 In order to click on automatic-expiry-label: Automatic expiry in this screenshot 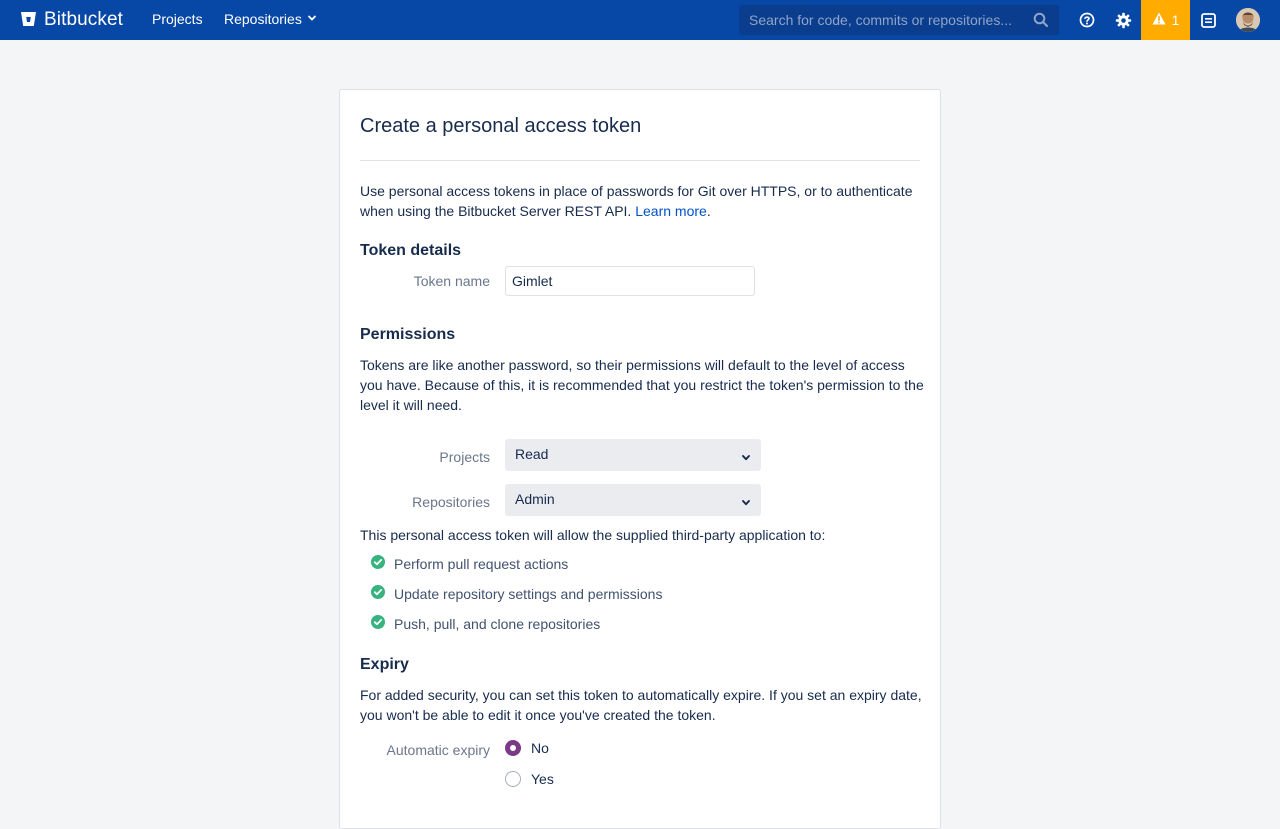, I will do `click(438, 750)`.